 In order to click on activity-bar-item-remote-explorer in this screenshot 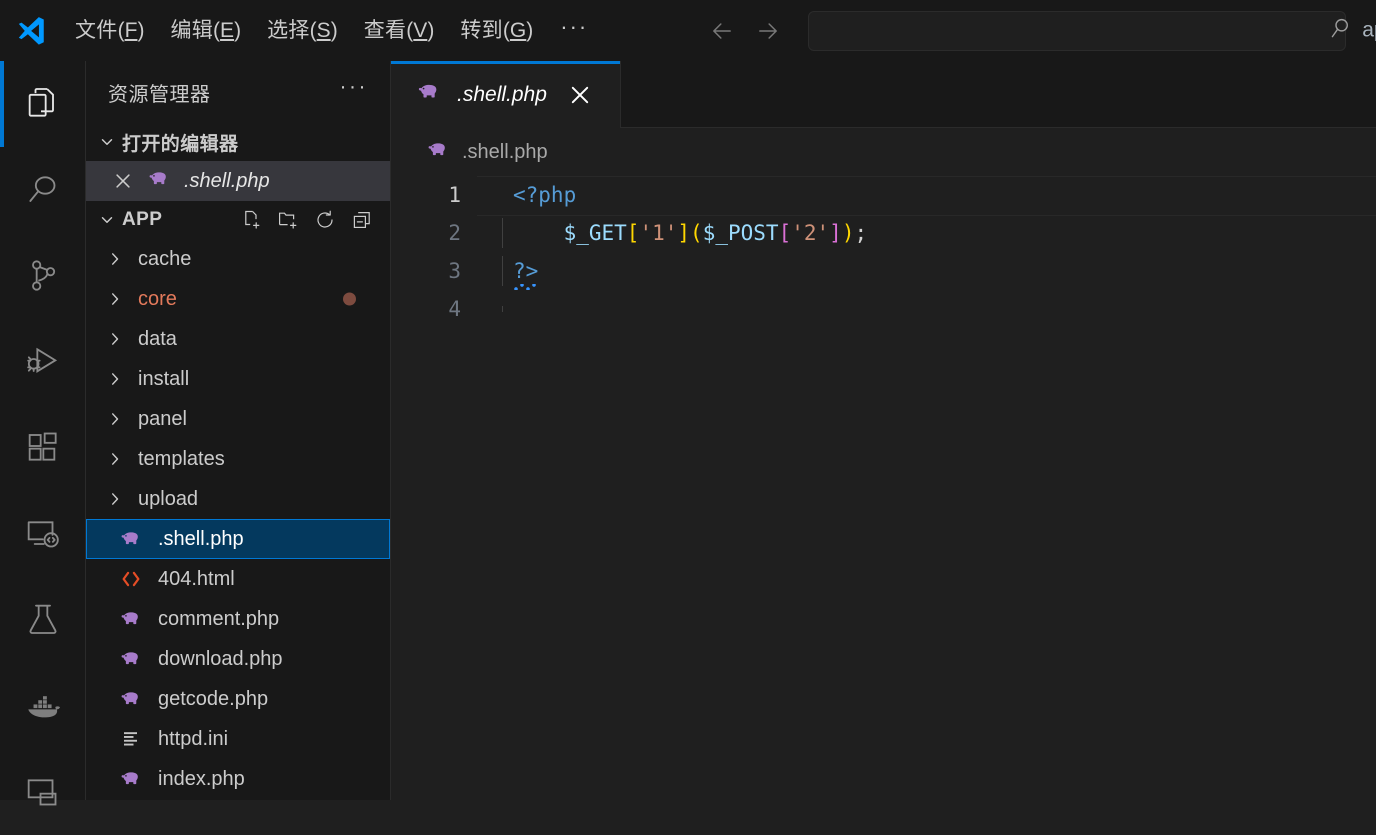, I will do `click(43, 534)`.